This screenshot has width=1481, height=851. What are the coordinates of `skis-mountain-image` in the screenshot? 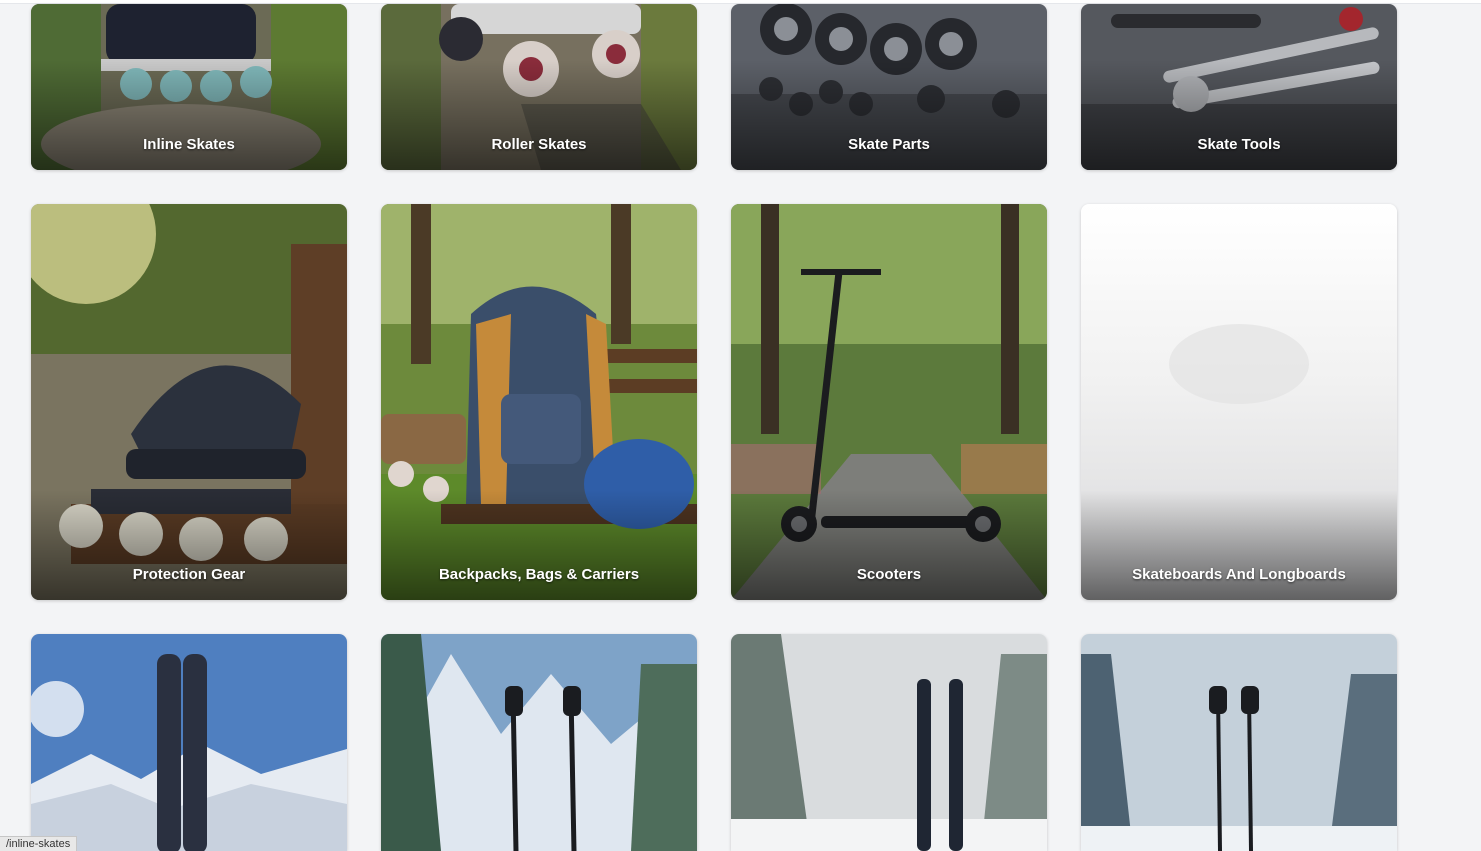 It's located at (189, 742).